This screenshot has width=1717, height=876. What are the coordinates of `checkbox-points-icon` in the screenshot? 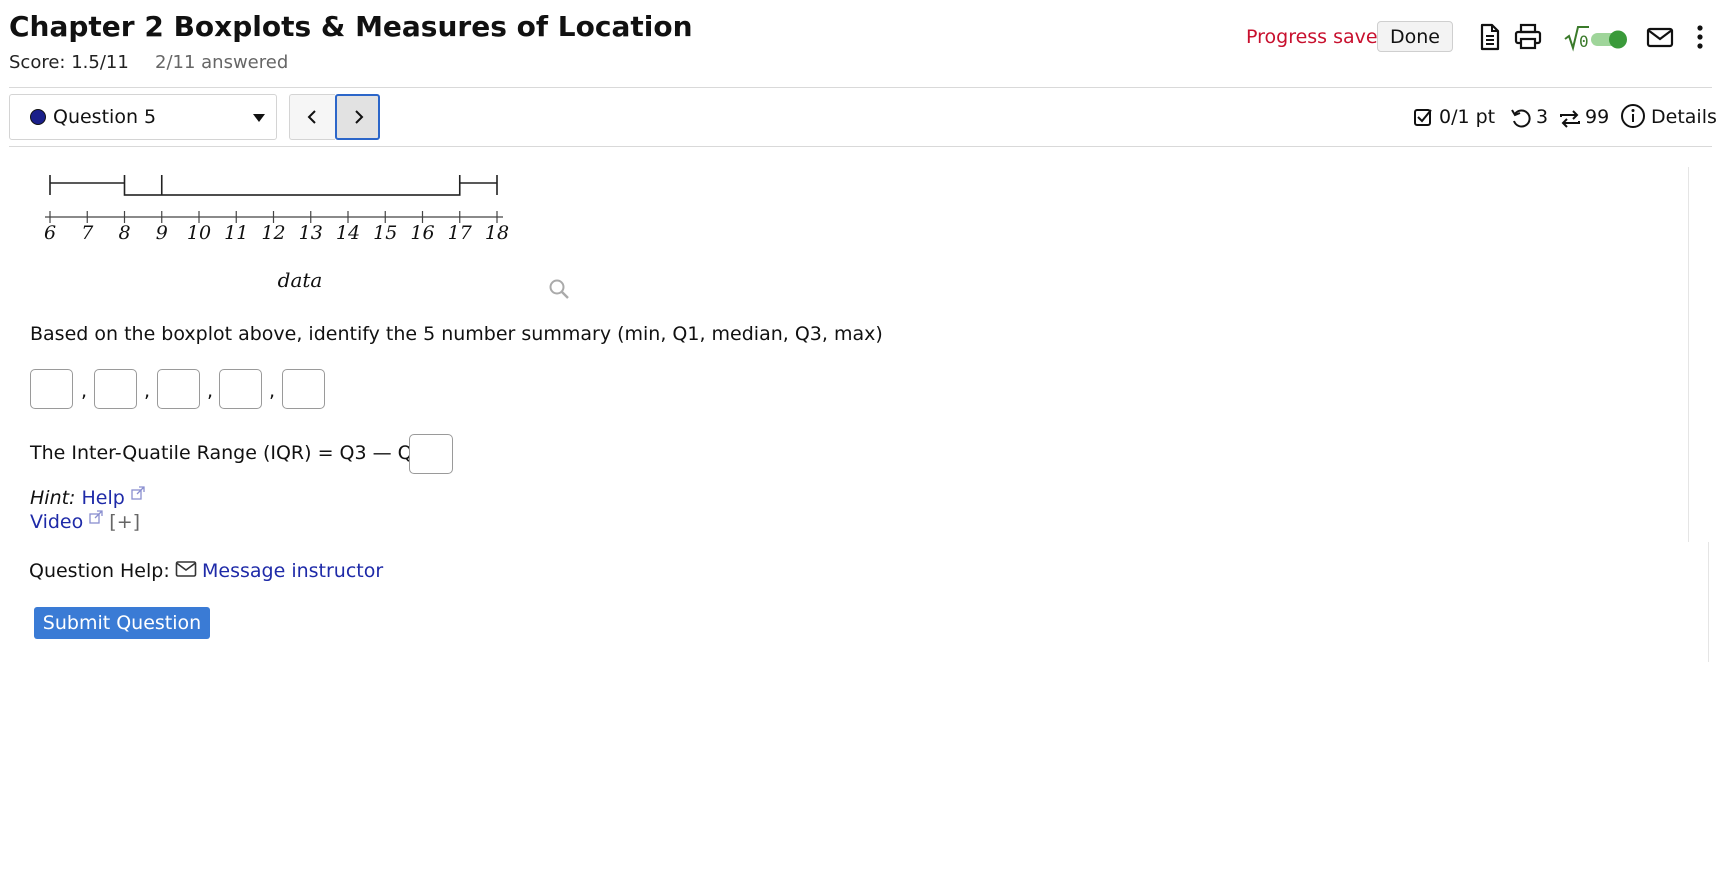 It's located at (1423, 117).